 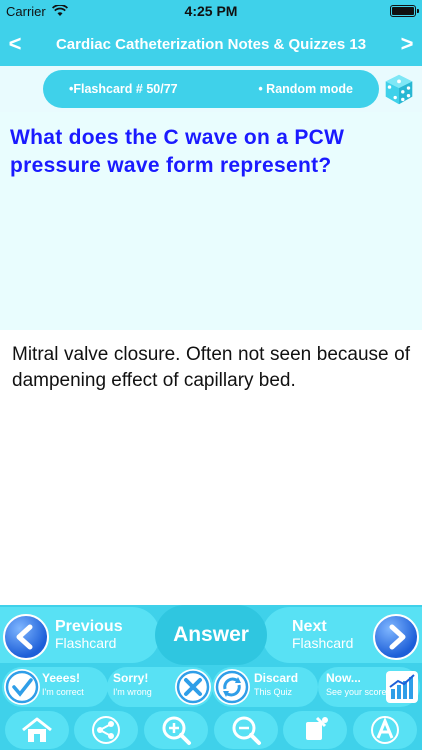 What do you see at coordinates (396, 637) in the screenshot?
I see `next-arrow-icon` at bounding box center [396, 637].